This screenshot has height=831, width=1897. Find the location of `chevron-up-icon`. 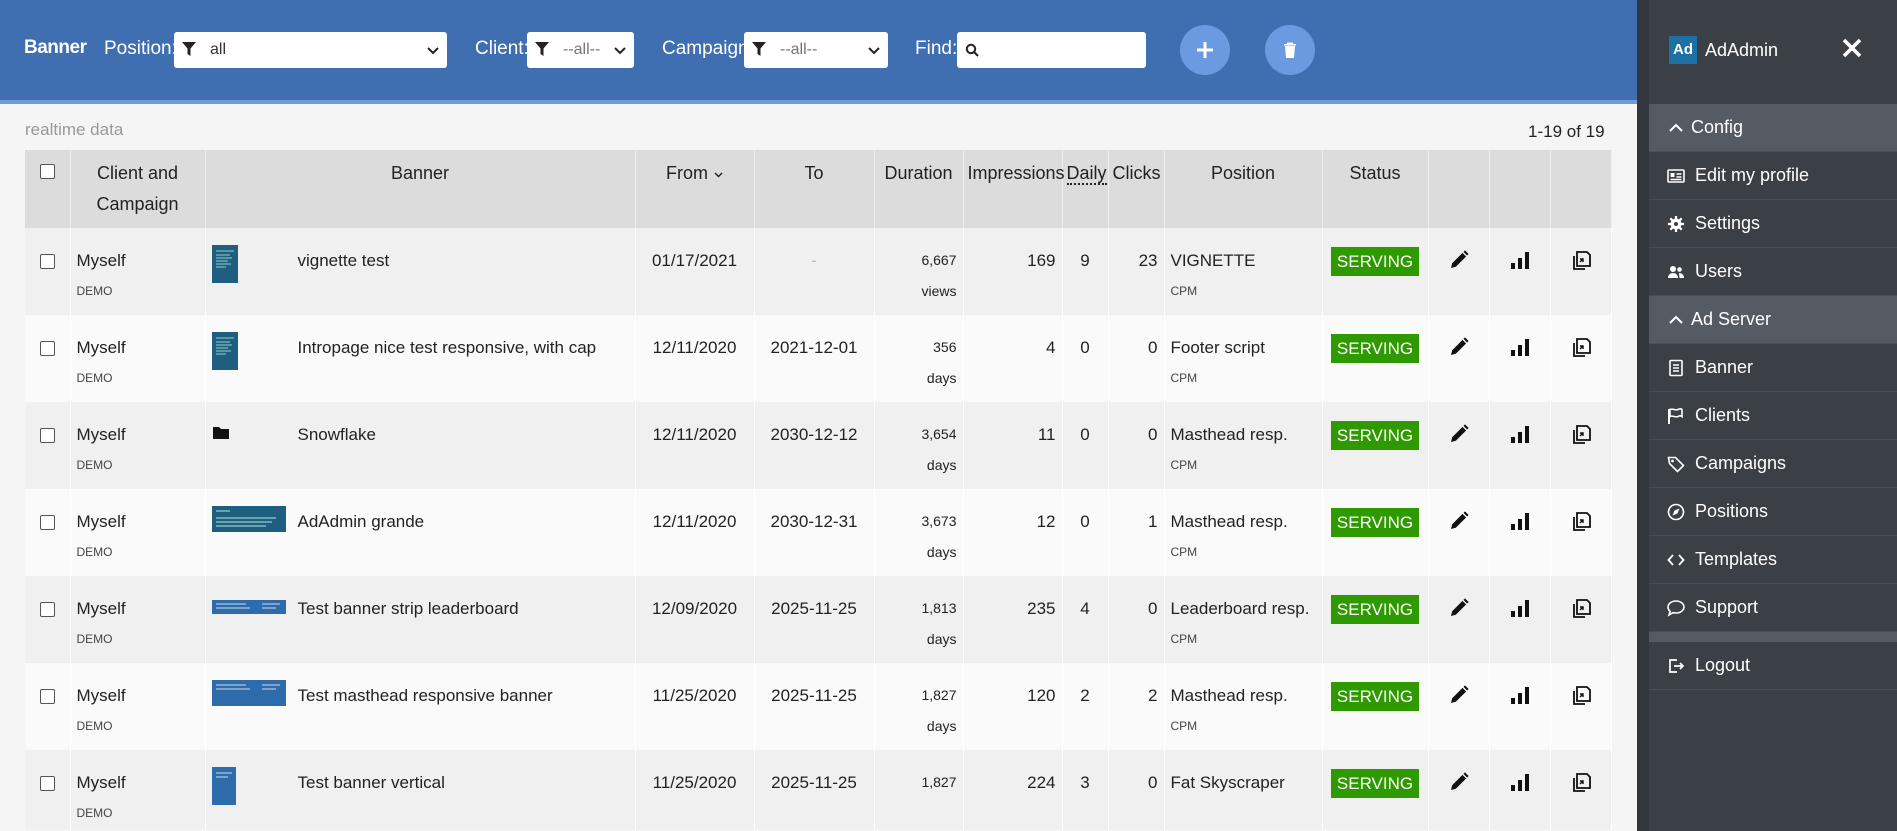

chevron-up-icon is located at coordinates (1676, 319).